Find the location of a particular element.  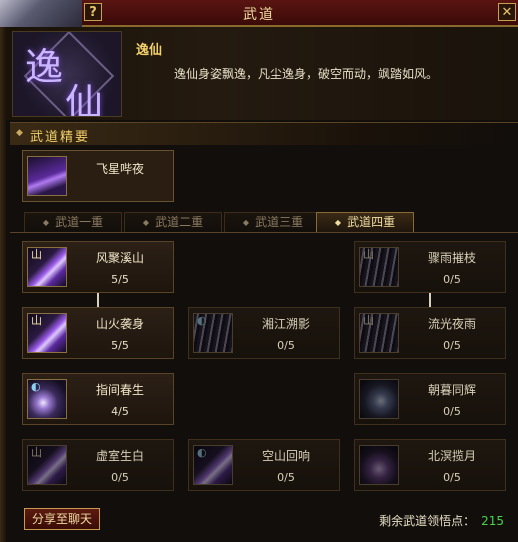

tab-tier-3: ◆ 武道三重 is located at coordinates (273, 222).